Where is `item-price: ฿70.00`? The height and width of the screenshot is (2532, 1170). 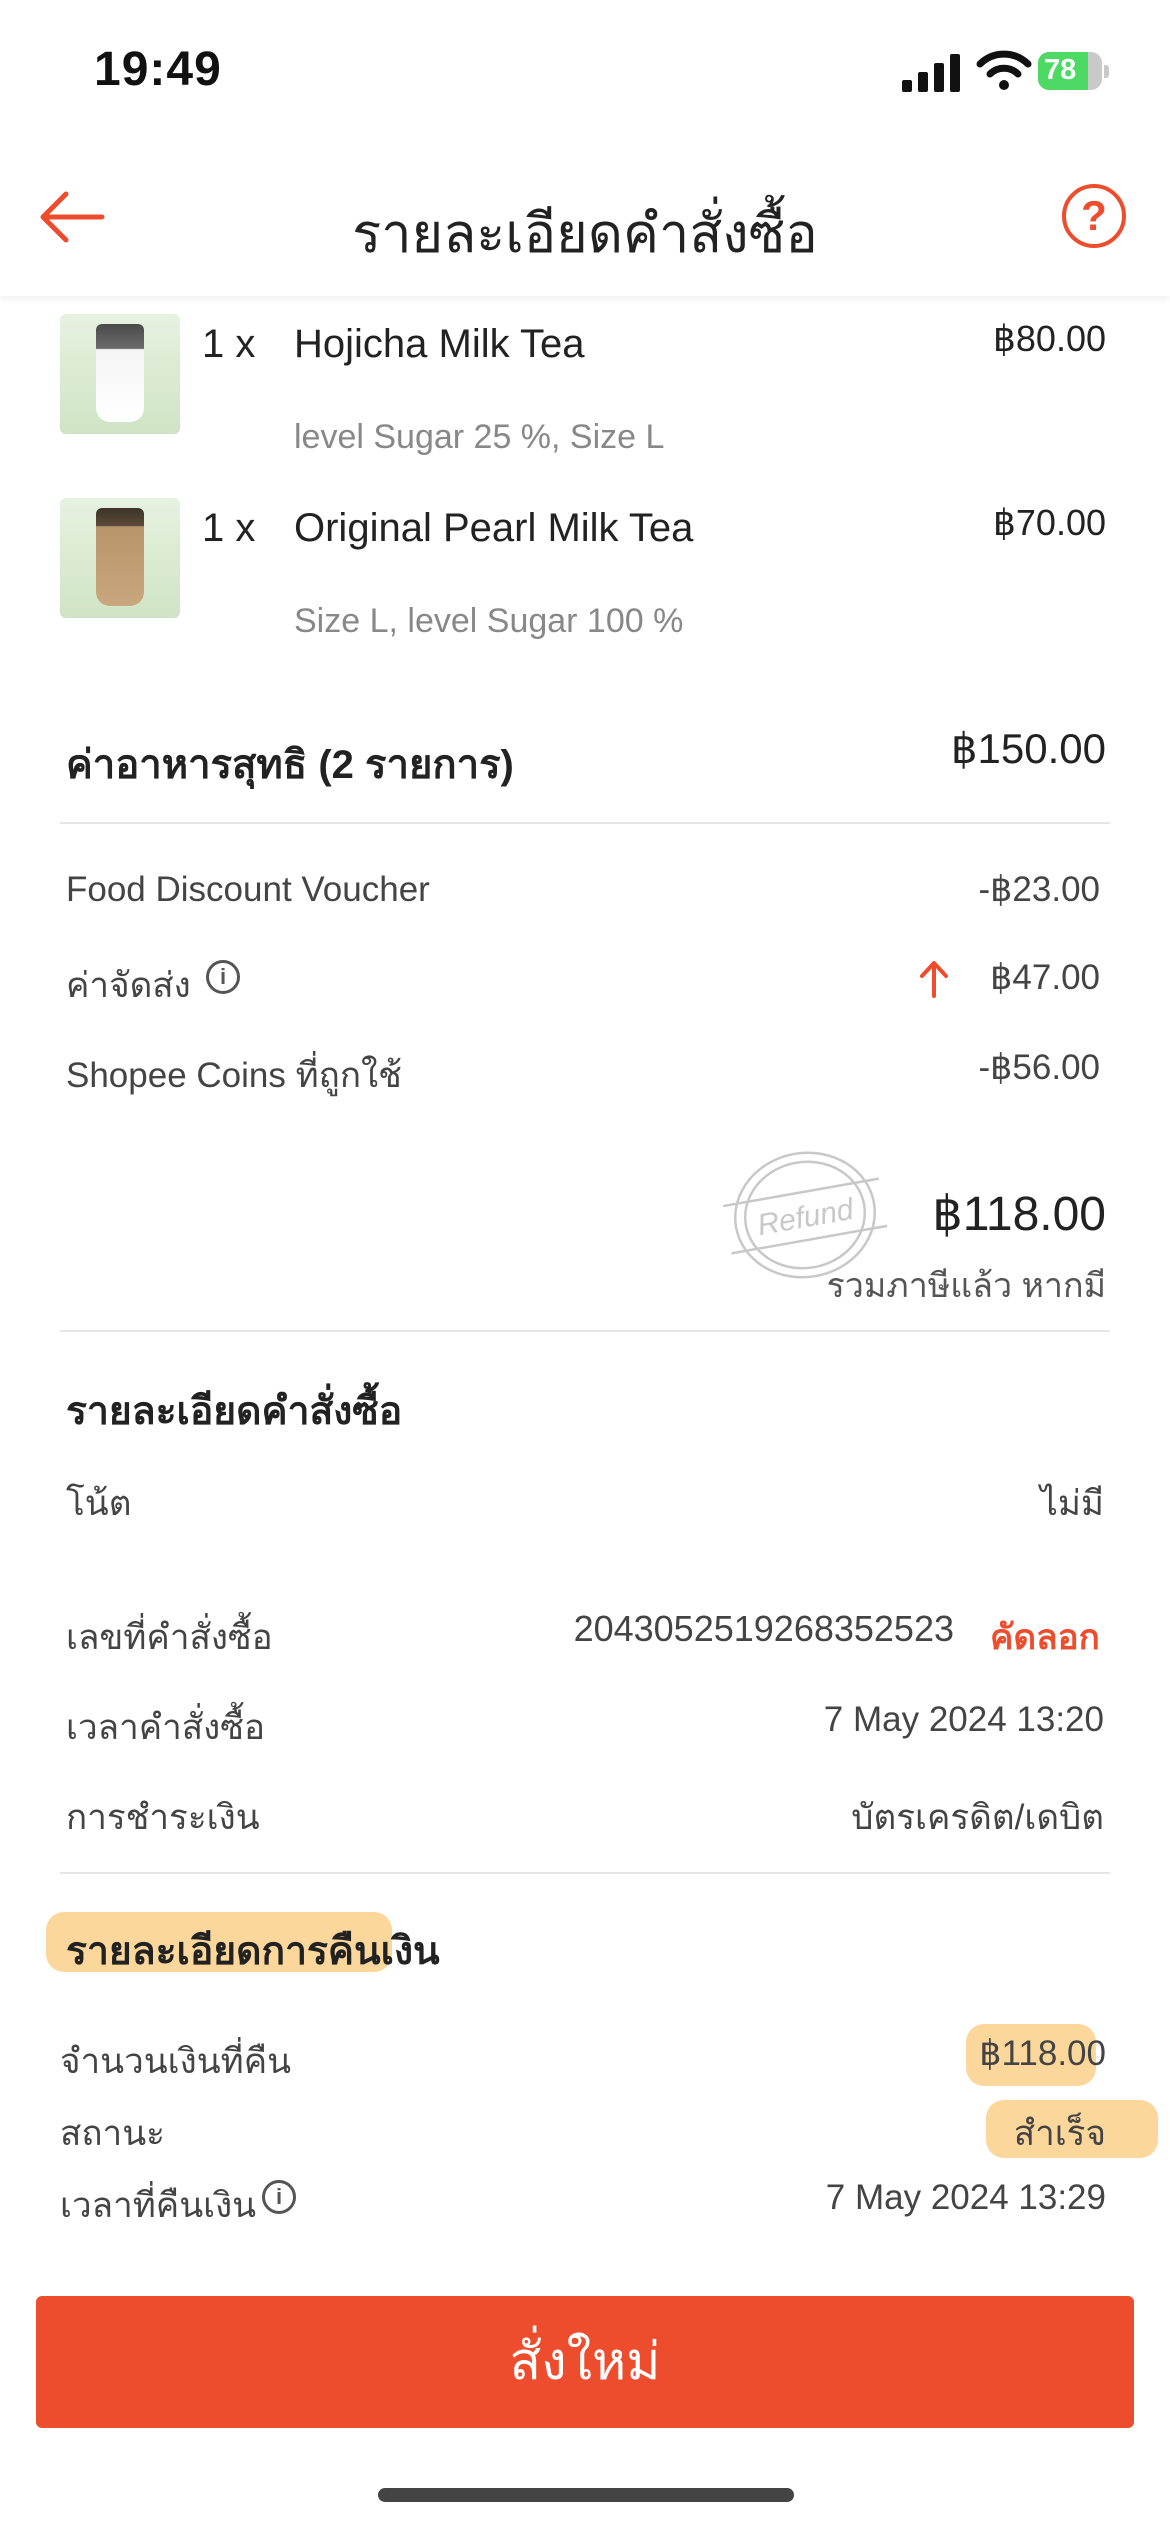 item-price: ฿70.00 is located at coordinates (1049, 522).